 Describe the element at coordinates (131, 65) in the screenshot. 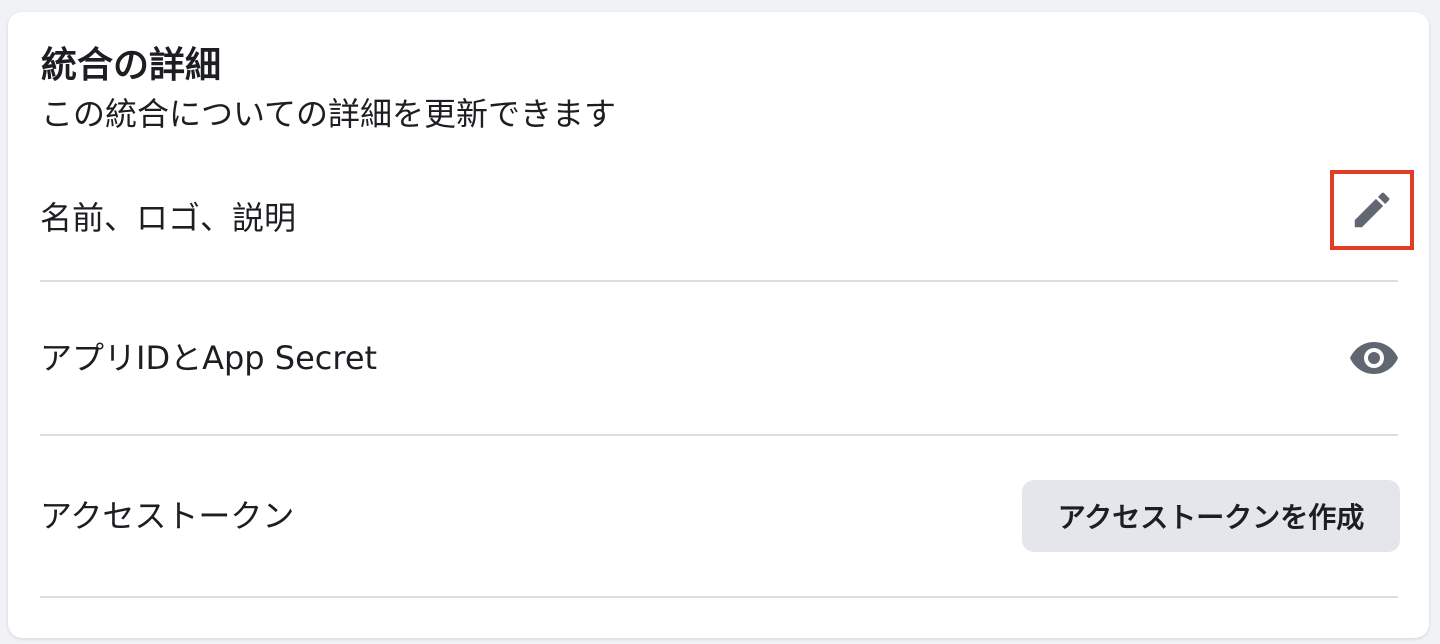

I see `section-title: 統合の詳細` at that location.